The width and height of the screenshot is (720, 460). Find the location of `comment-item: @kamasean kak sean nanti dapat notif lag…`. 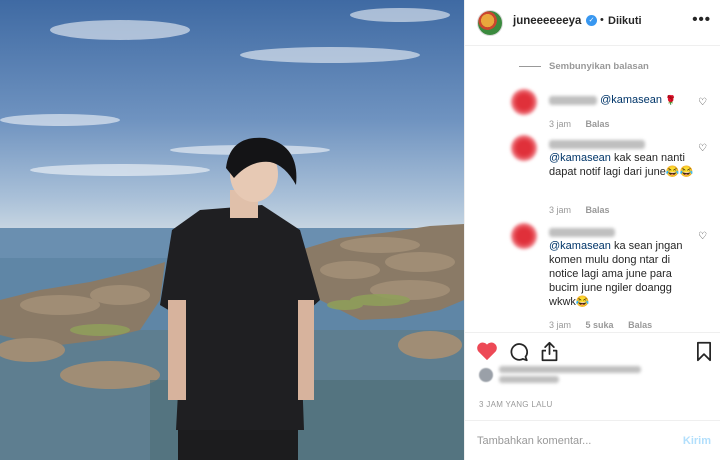

comment-item: @kamasean kak sean nanti dapat notif lag… is located at coordinates (592, 176).